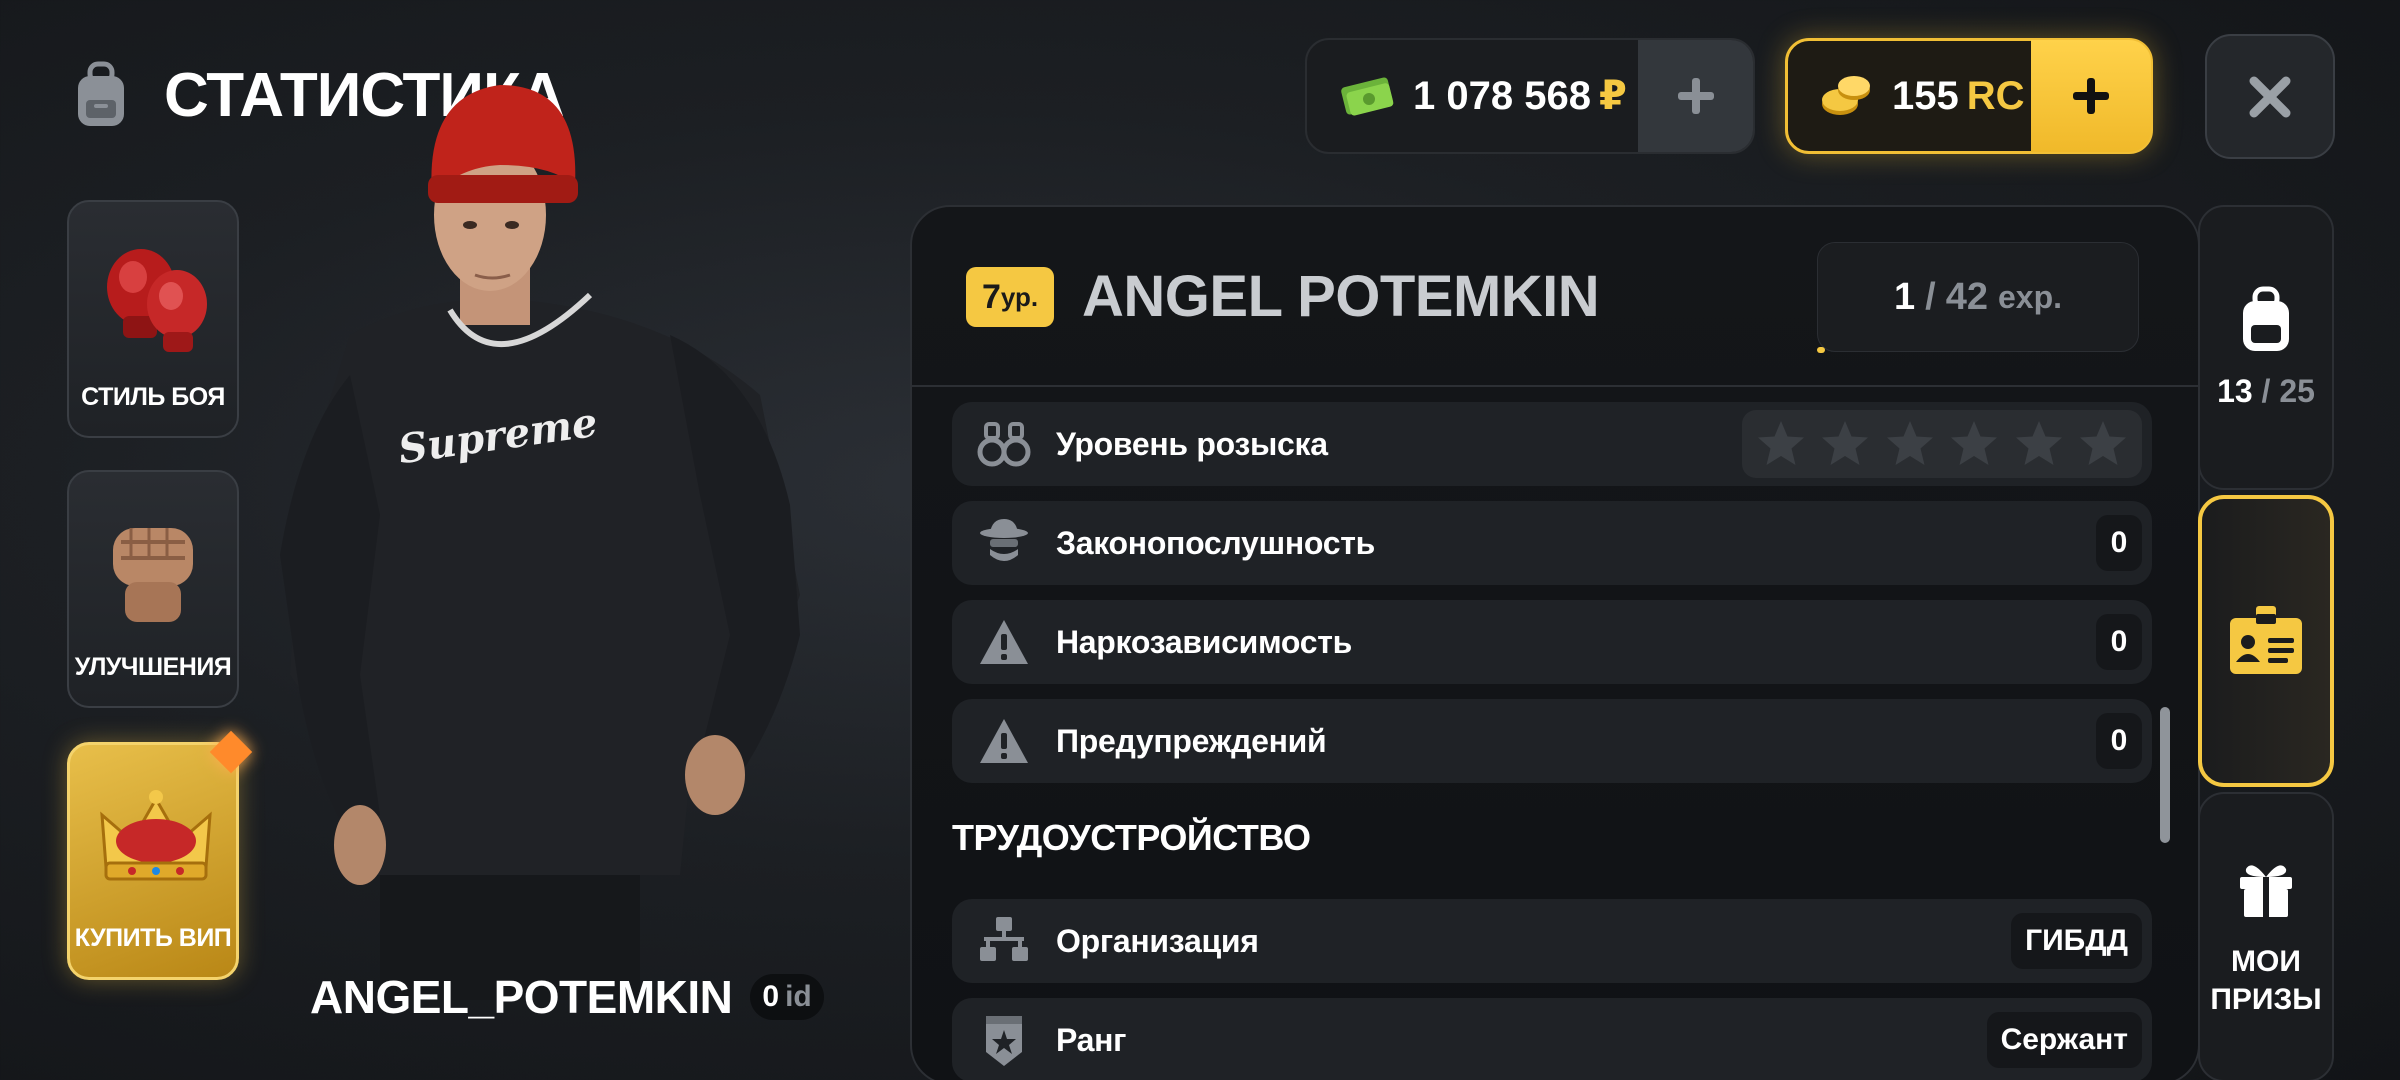  Describe the element at coordinates (1821, 350) in the screenshot. I see `exp-progress-fill` at that location.